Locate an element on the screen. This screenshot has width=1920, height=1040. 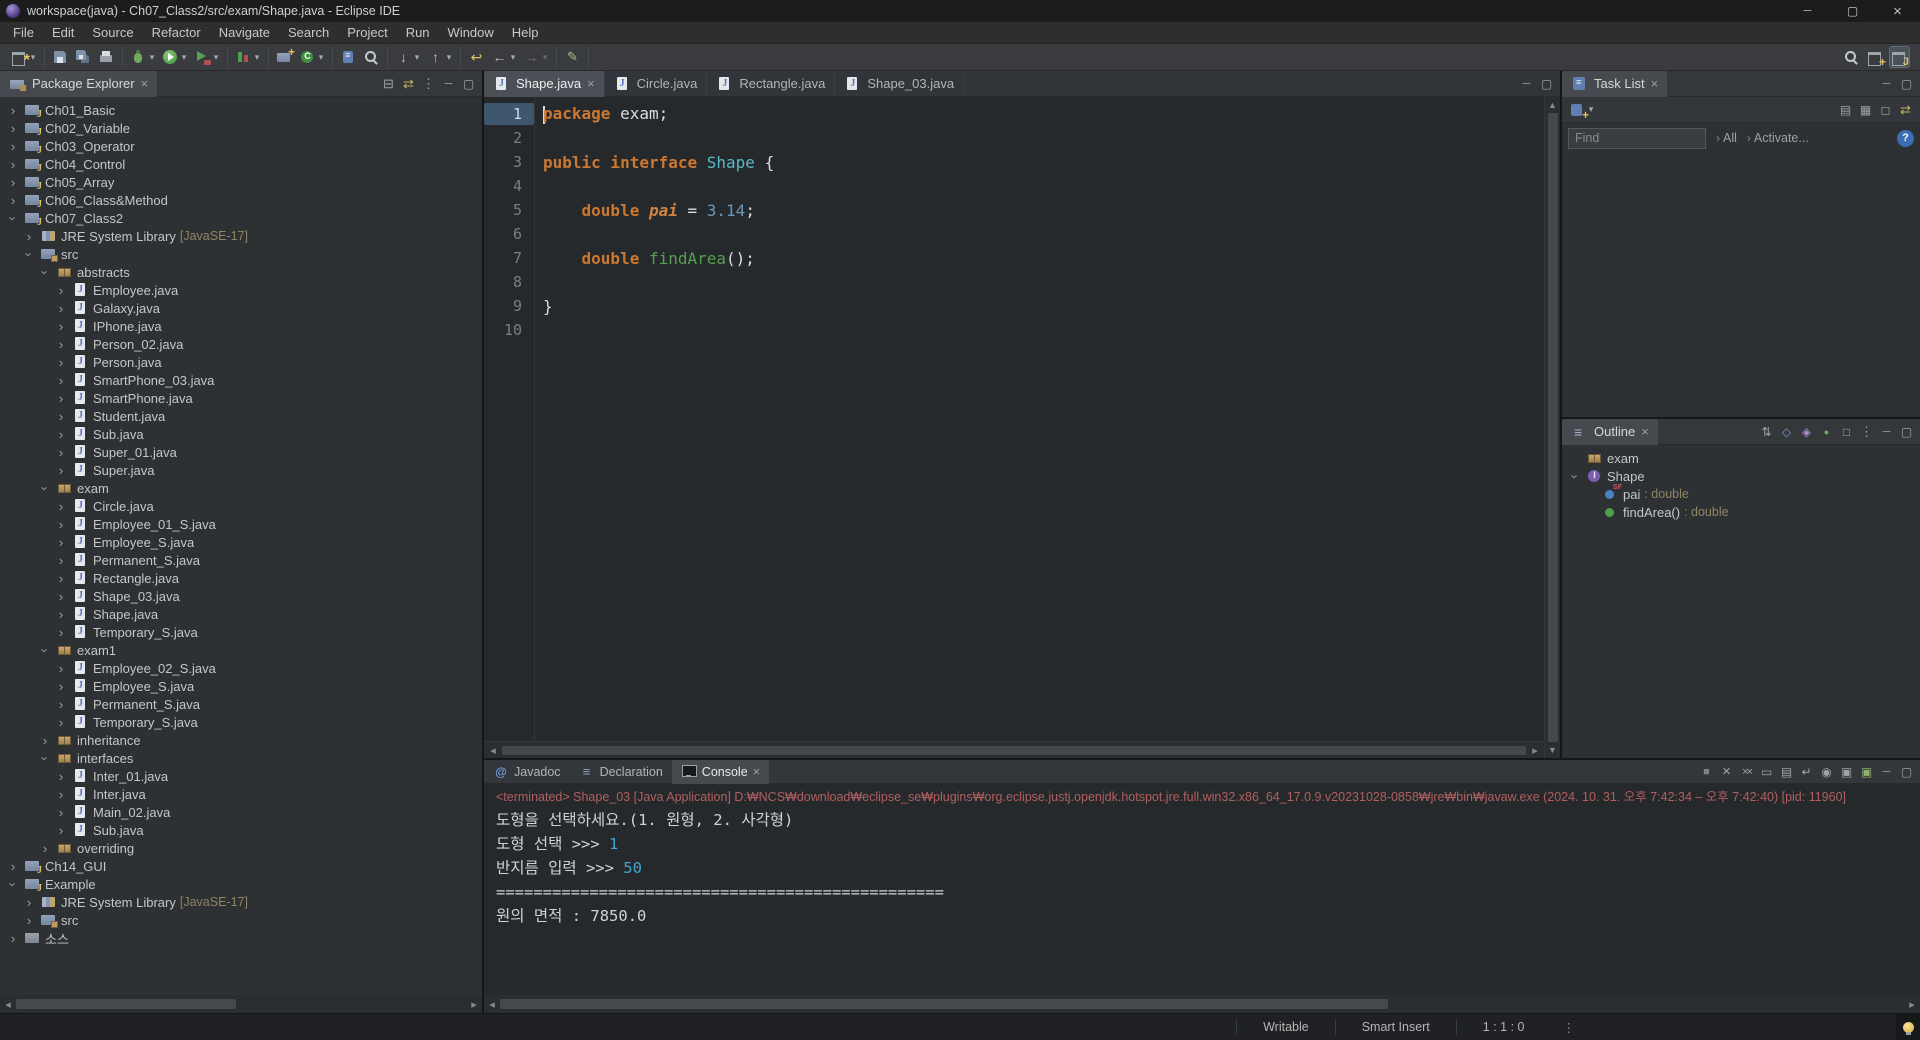
pin-console-icon is located at coordinates (1826, 771).